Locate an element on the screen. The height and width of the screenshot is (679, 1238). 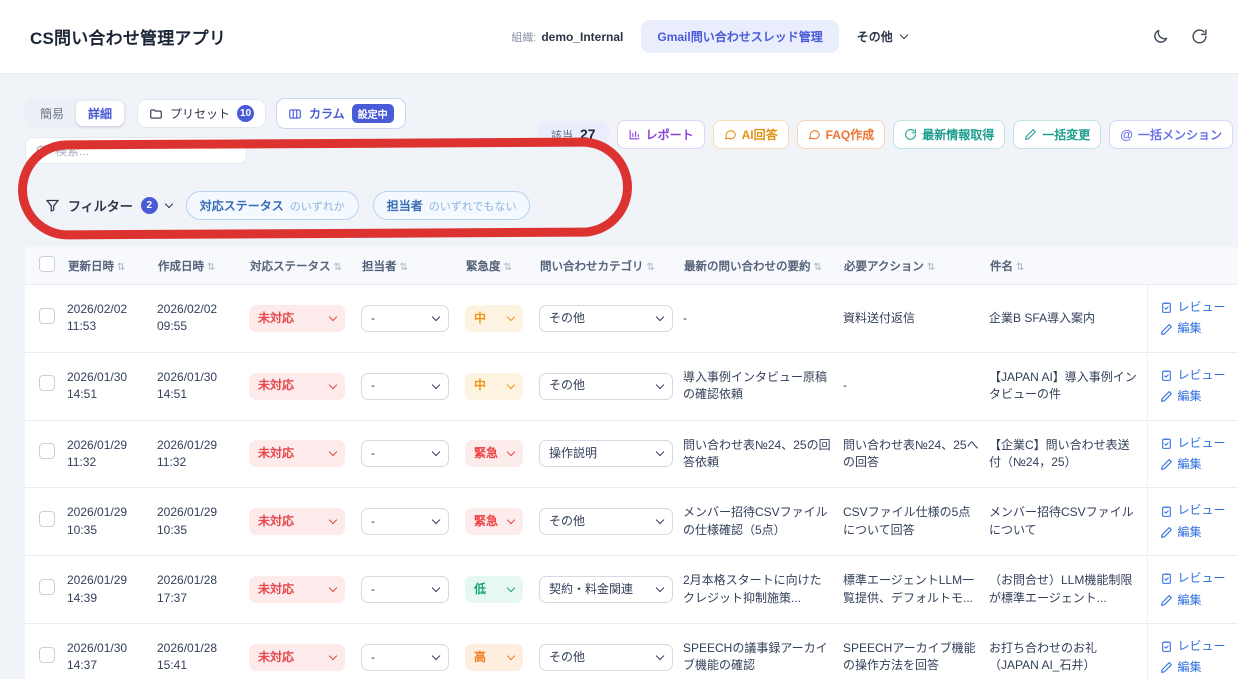
bulk-mention-button: @ 一括メンション is located at coordinates (1171, 134).